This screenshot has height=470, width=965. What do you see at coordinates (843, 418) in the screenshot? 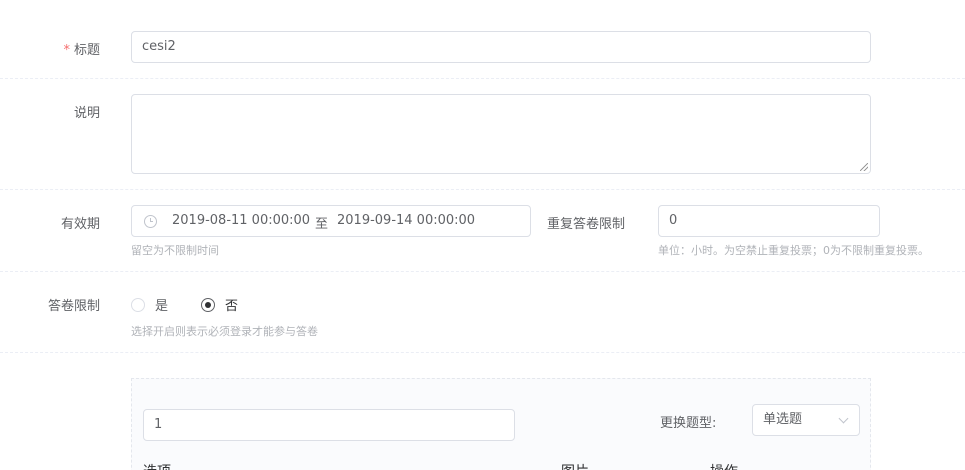
I see `chevron-down-icon` at bounding box center [843, 418].